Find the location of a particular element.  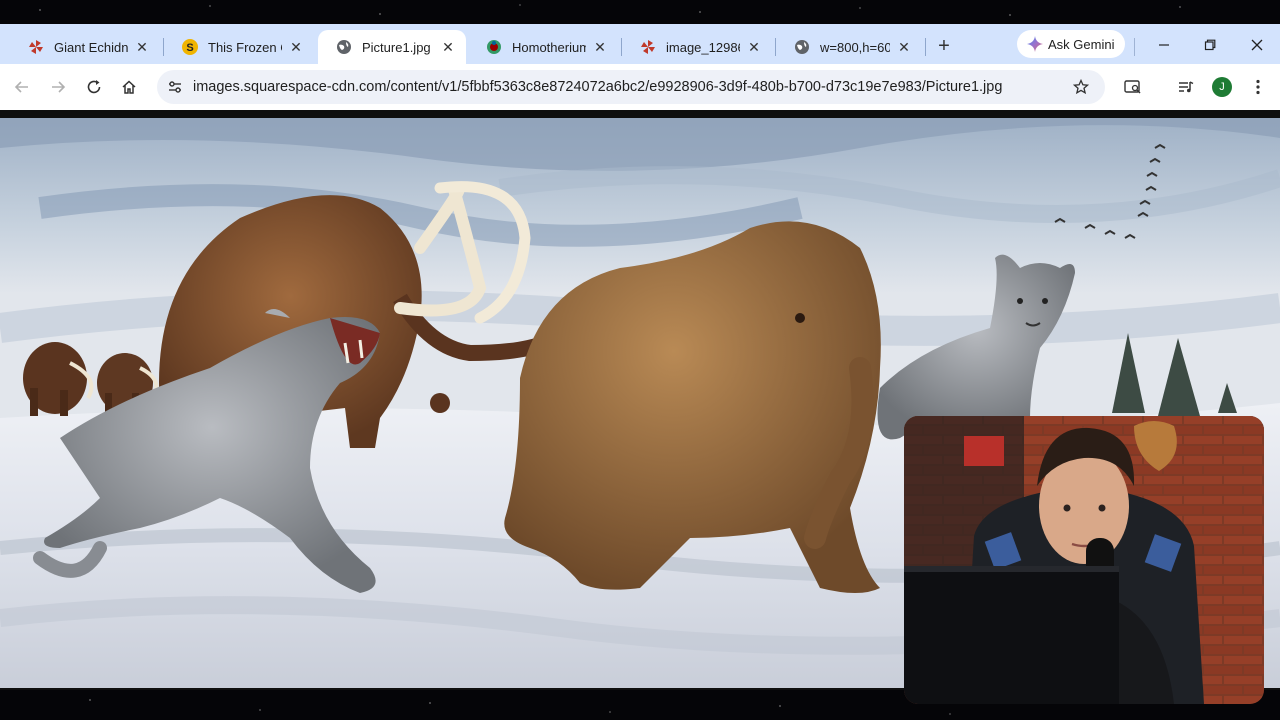

tab-giant-echidnas: Giant Echidnas ✕ is located at coordinates (85, 47).